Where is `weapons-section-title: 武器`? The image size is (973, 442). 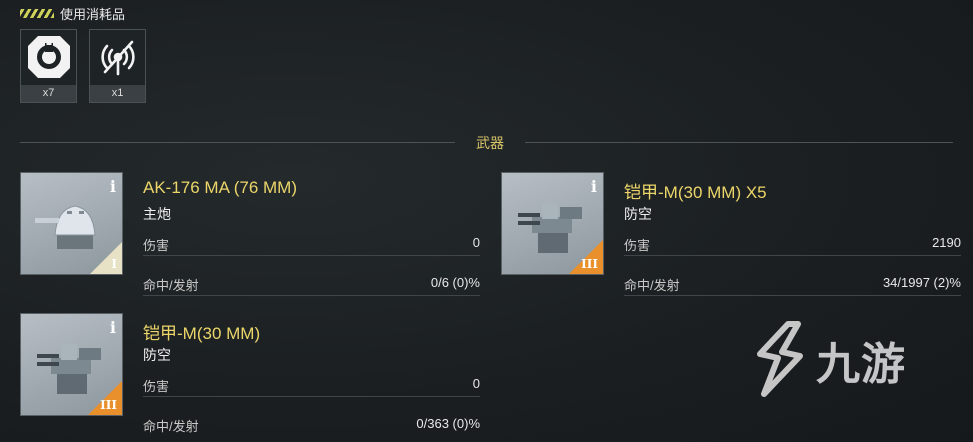 weapons-section-title: 武器 is located at coordinates (490, 143).